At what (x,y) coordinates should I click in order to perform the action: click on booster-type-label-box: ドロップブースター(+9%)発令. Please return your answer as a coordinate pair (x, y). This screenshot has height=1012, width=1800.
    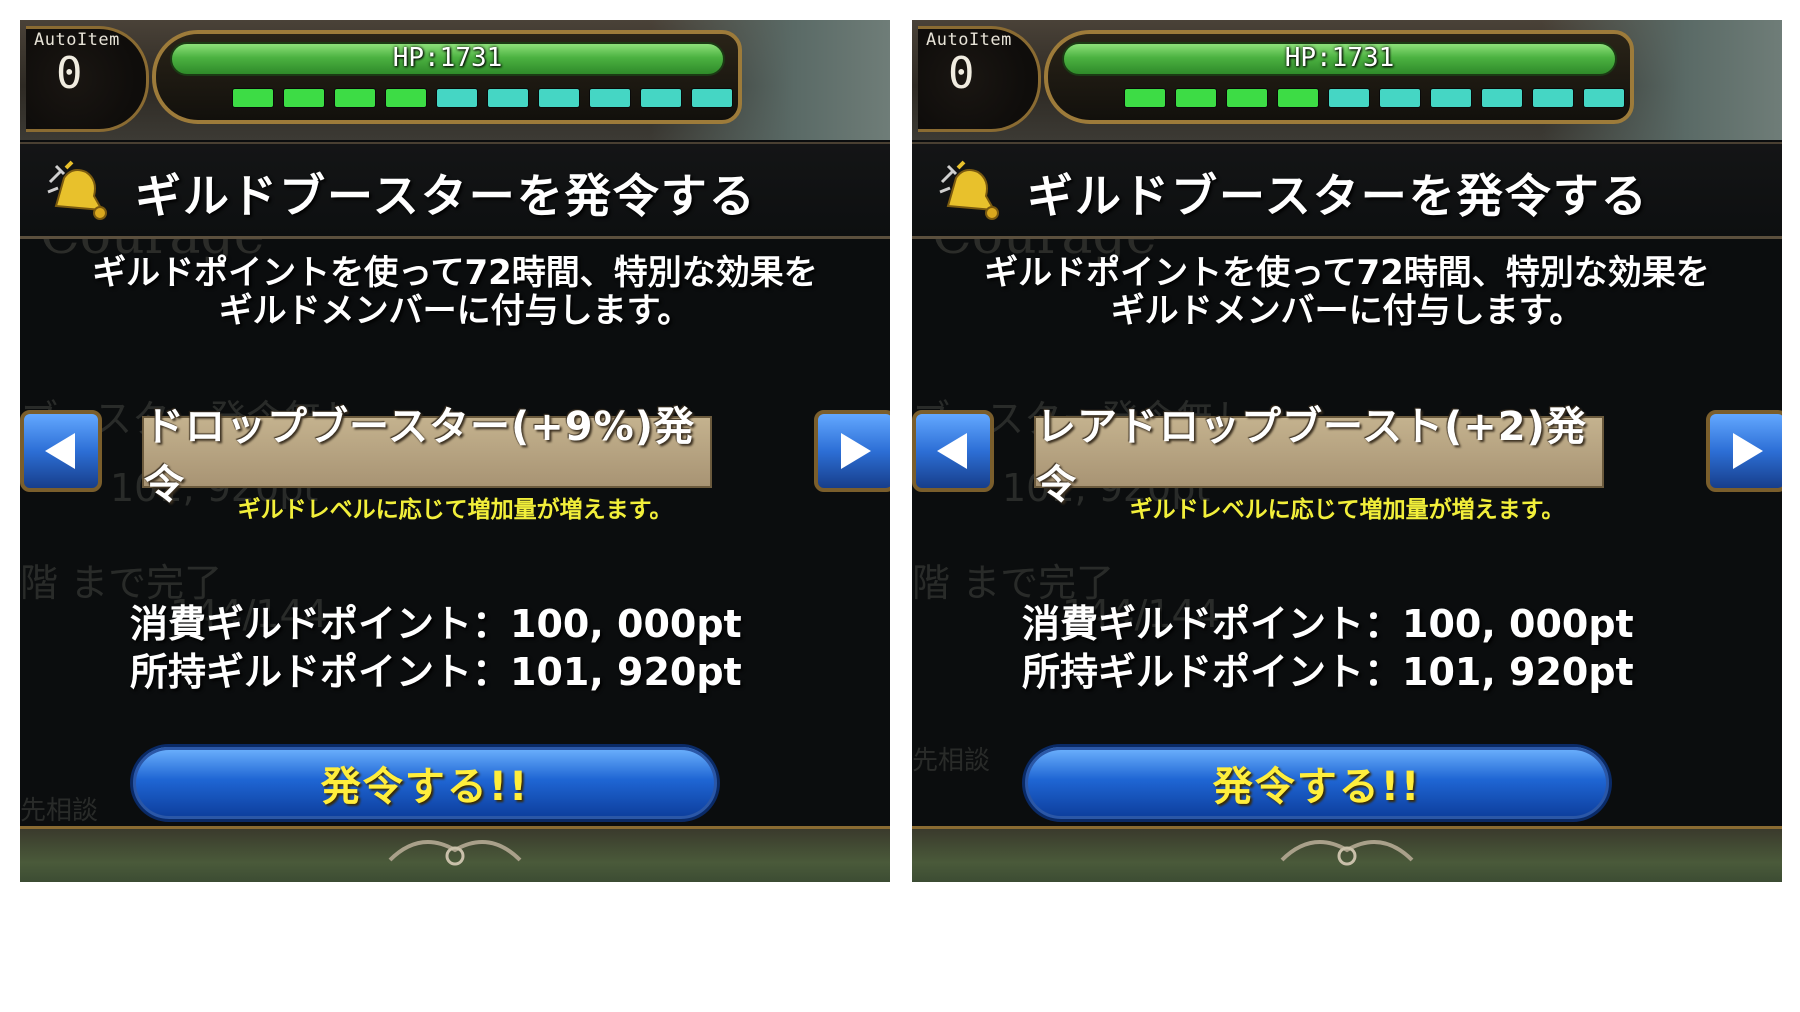
    Looking at the image, I should click on (427, 456).